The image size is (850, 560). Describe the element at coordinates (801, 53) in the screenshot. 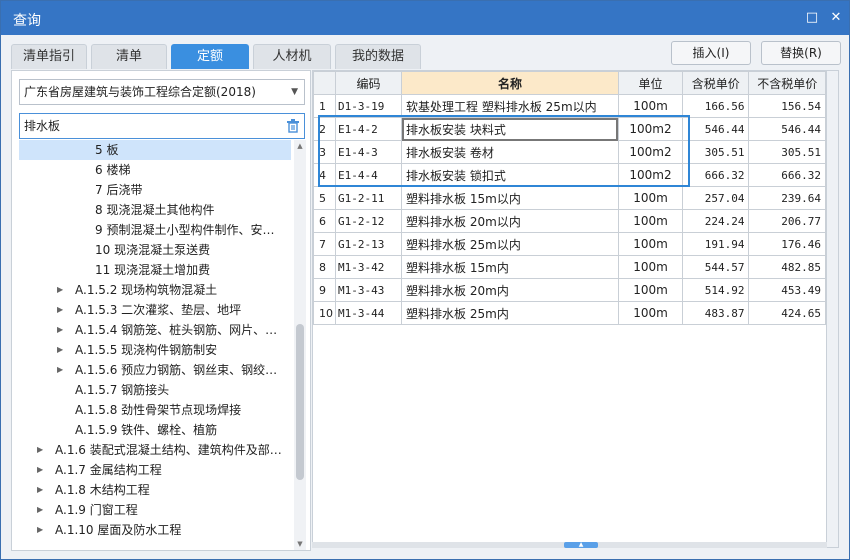

I see `replace-button: 替换(R)` at that location.